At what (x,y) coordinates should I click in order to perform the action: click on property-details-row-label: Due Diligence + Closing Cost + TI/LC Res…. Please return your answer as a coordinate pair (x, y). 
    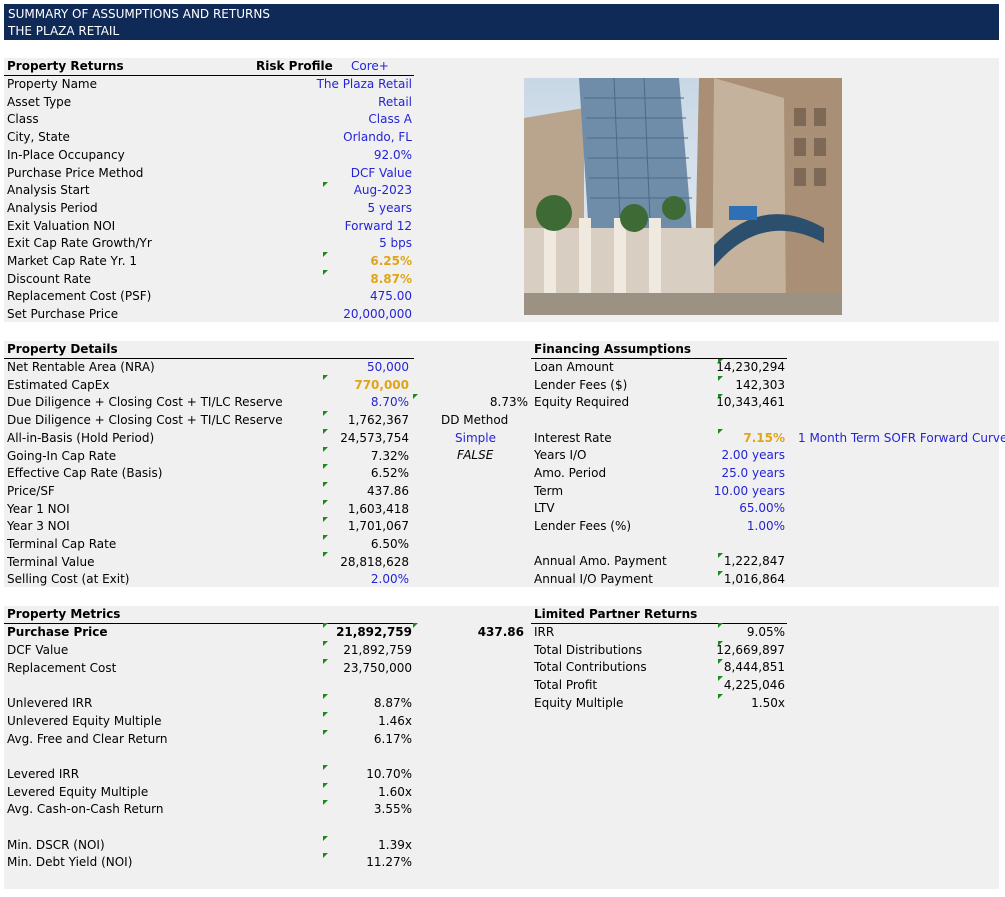
    Looking at the image, I should click on (145, 402).